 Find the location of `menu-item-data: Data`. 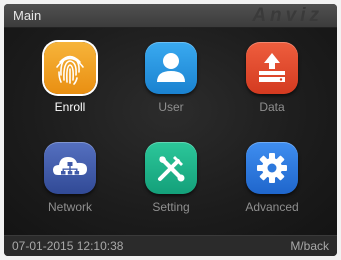

menu-item-data: Data is located at coordinates (272, 86).